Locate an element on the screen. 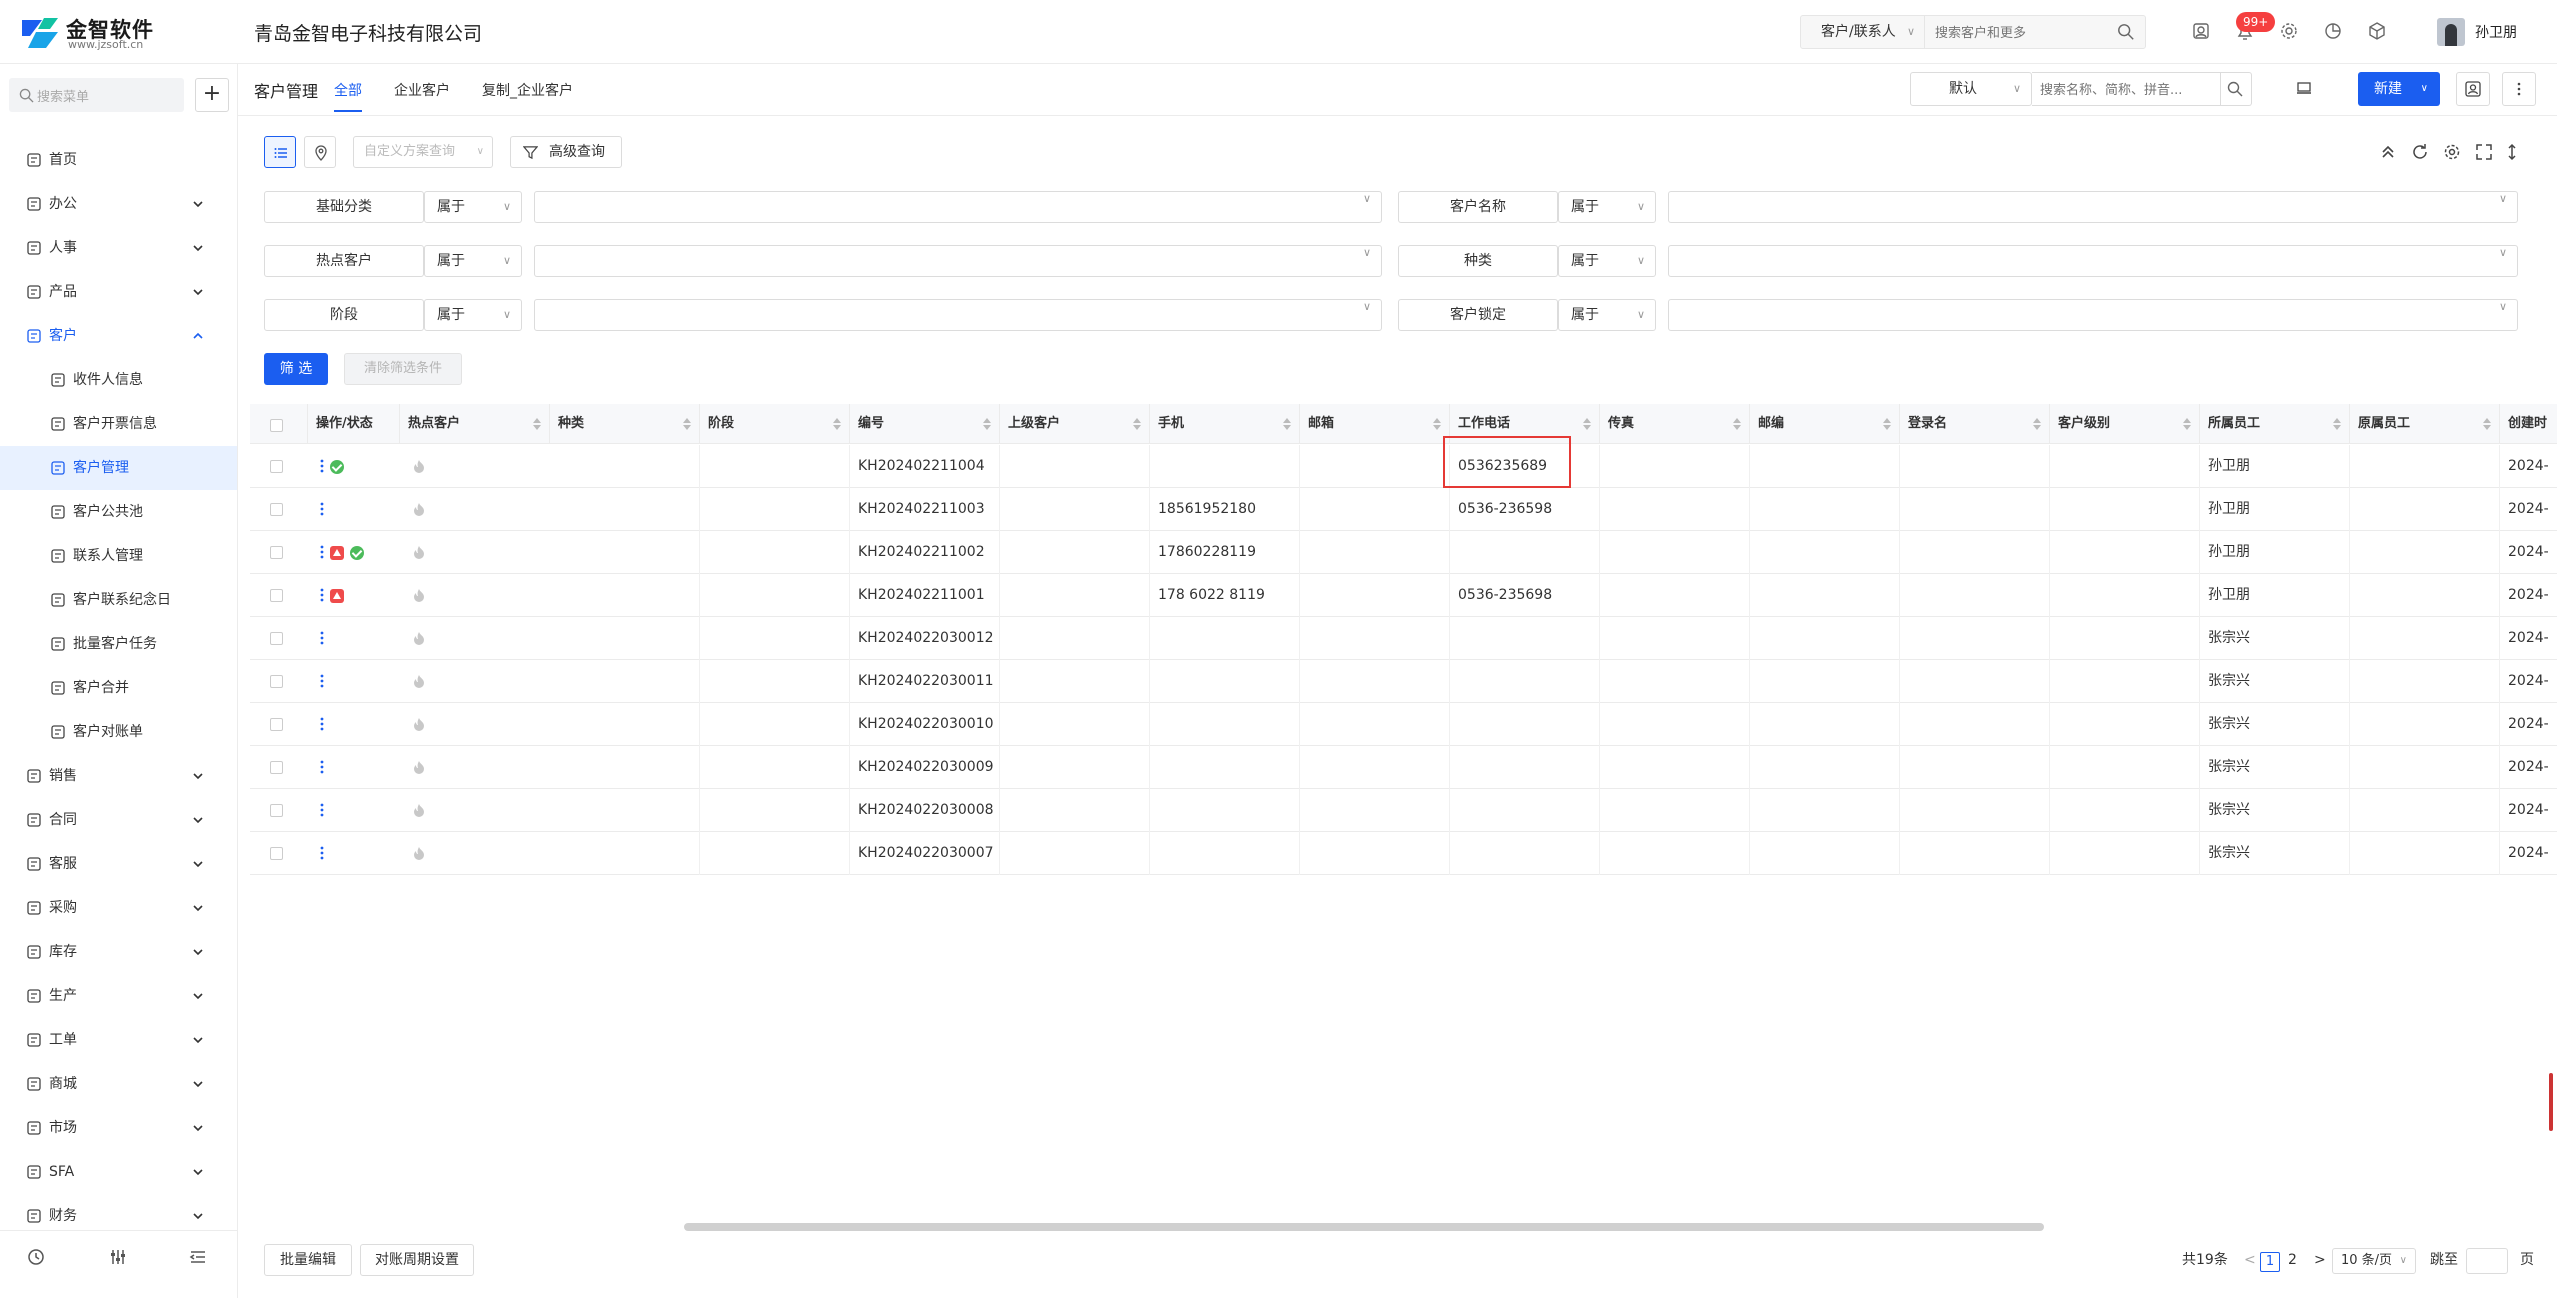 This screenshot has width=2557, height=1298. sidebar-item-1: 办公 is located at coordinates (118, 204).